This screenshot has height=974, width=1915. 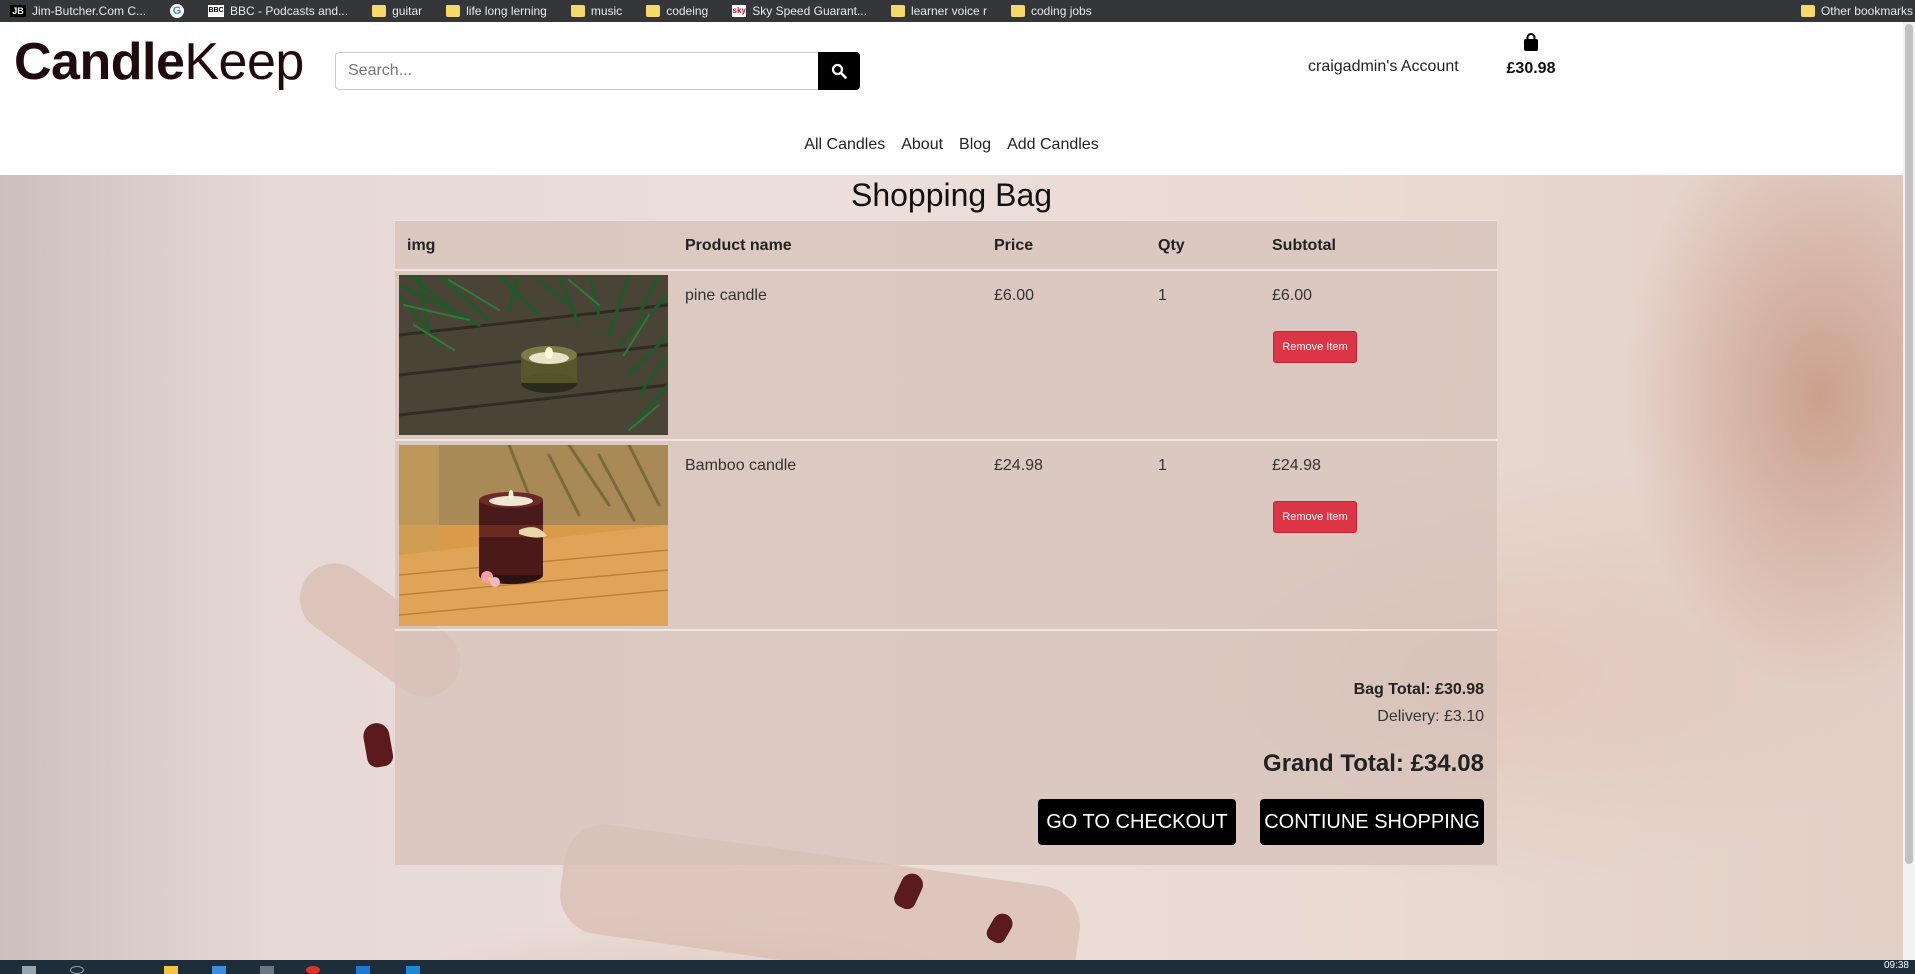 What do you see at coordinates (1418, 689) in the screenshot?
I see `bag-total: Bag Total: £30.98` at bounding box center [1418, 689].